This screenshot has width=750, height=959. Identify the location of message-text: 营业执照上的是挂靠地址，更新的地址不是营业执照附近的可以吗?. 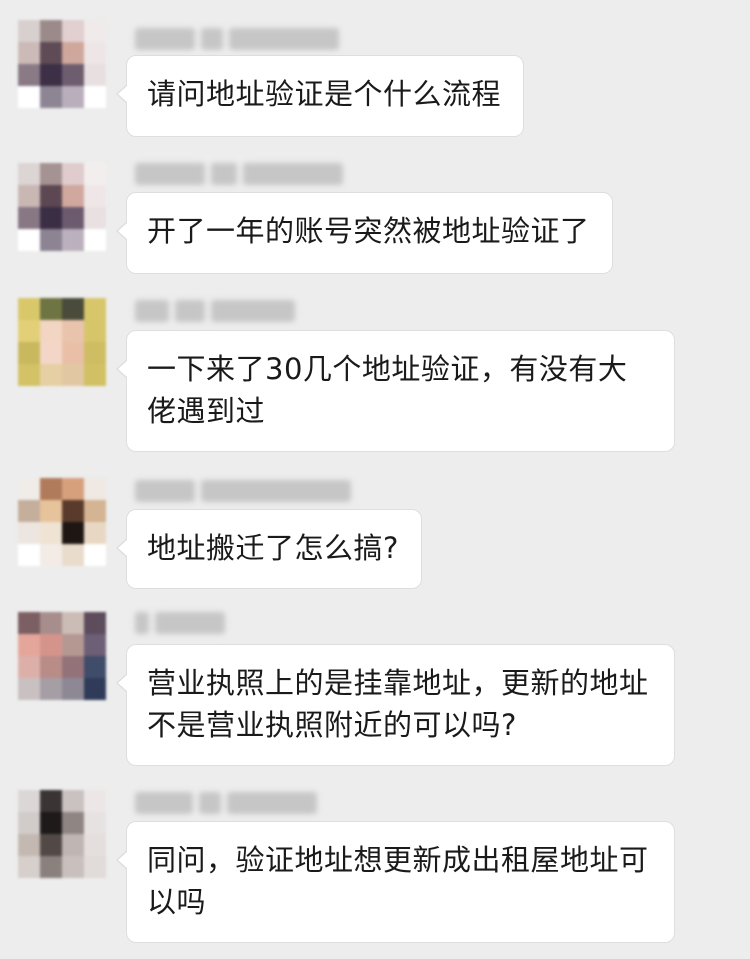
(398, 704).